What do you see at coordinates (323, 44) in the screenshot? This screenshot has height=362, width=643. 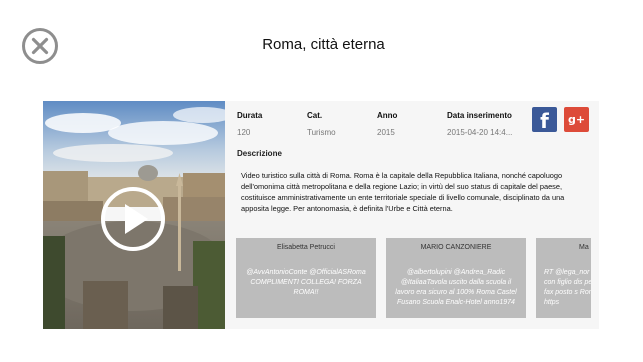 I see `page-title: Roma, città eterna` at bounding box center [323, 44].